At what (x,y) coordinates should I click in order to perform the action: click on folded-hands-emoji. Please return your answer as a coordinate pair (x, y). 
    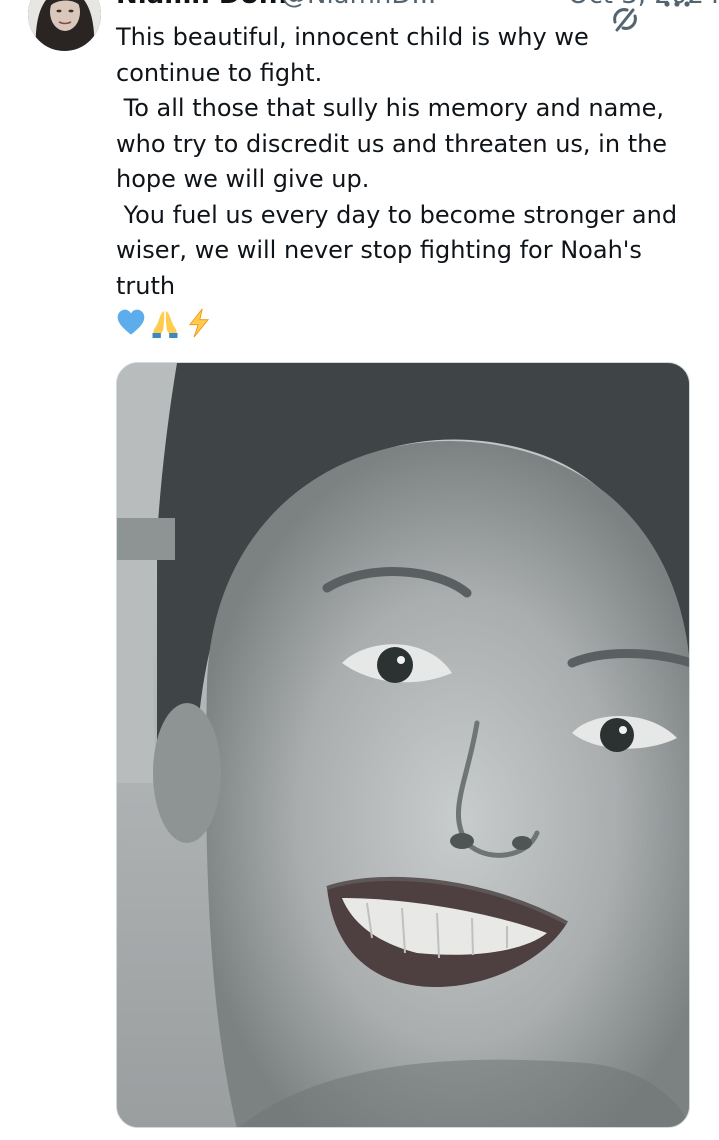
    Looking at the image, I should click on (165, 324).